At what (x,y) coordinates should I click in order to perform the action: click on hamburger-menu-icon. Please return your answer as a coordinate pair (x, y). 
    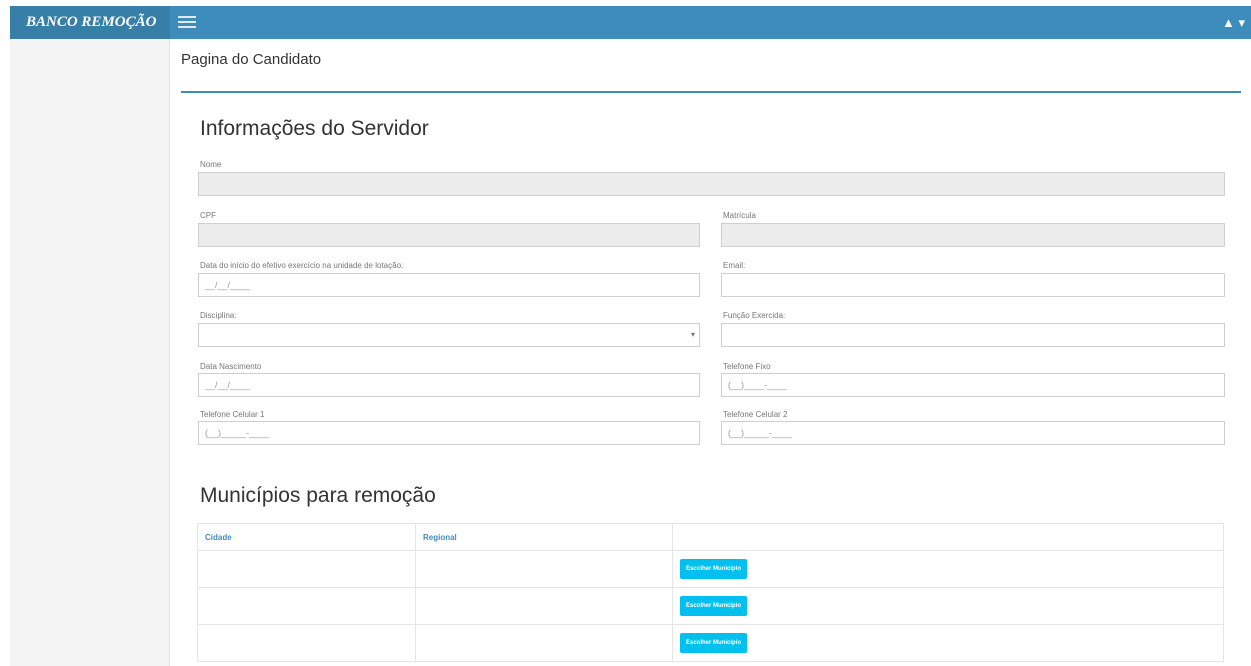
    Looking at the image, I should click on (187, 22).